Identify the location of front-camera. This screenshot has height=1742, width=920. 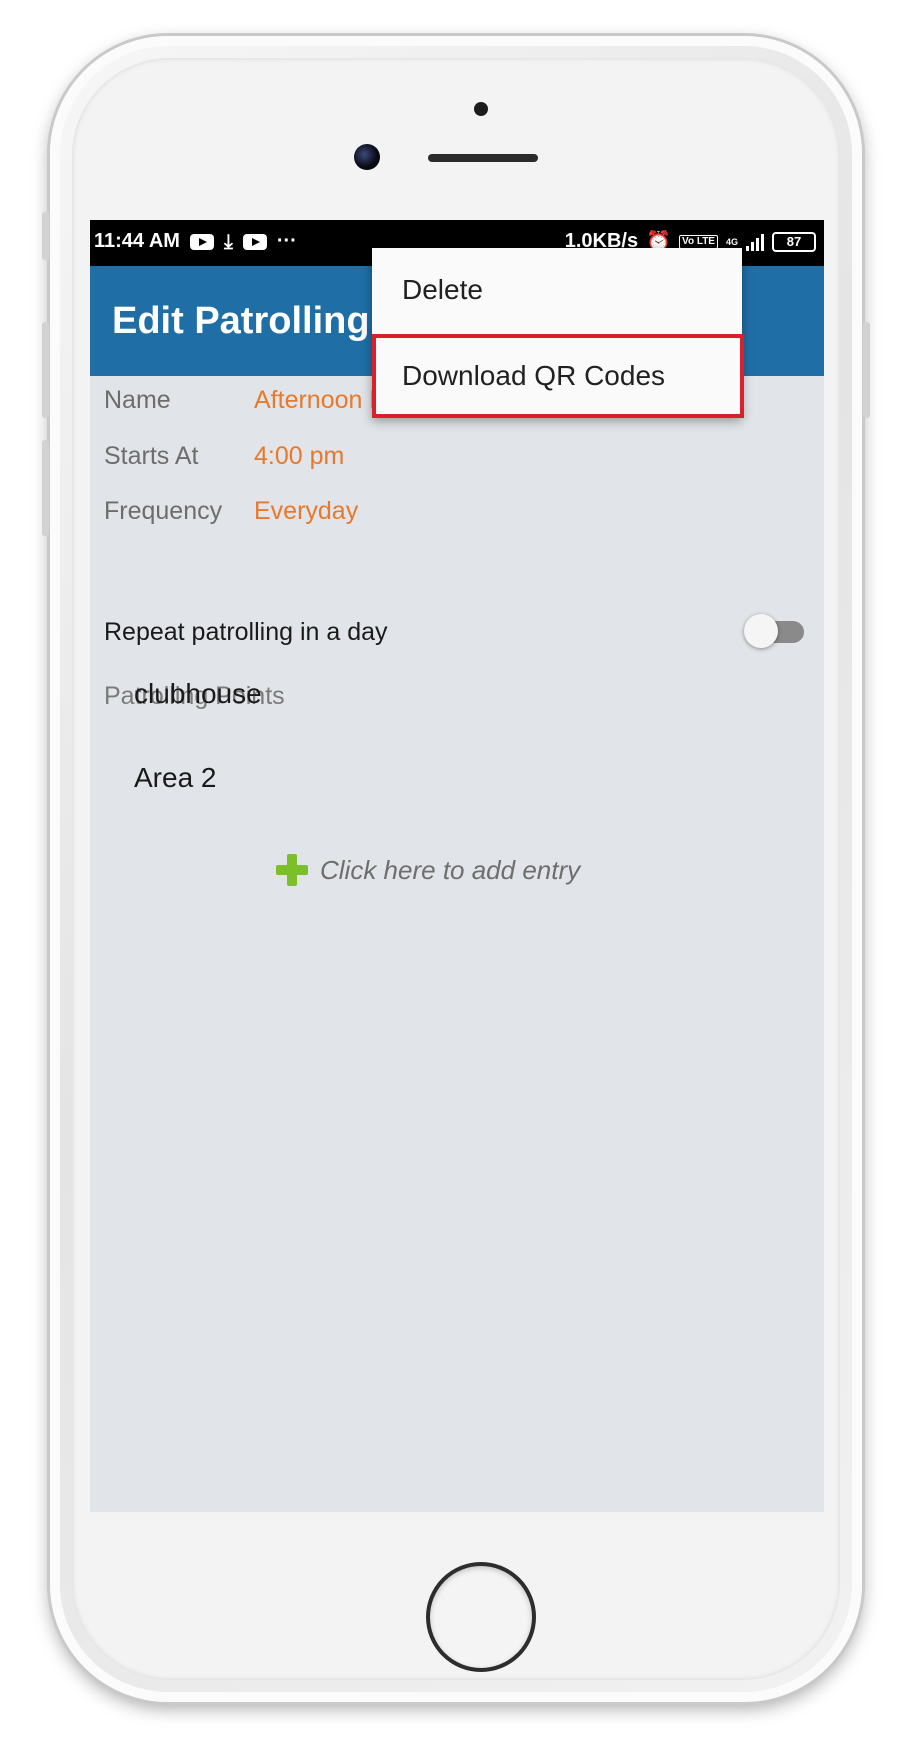
(367, 157).